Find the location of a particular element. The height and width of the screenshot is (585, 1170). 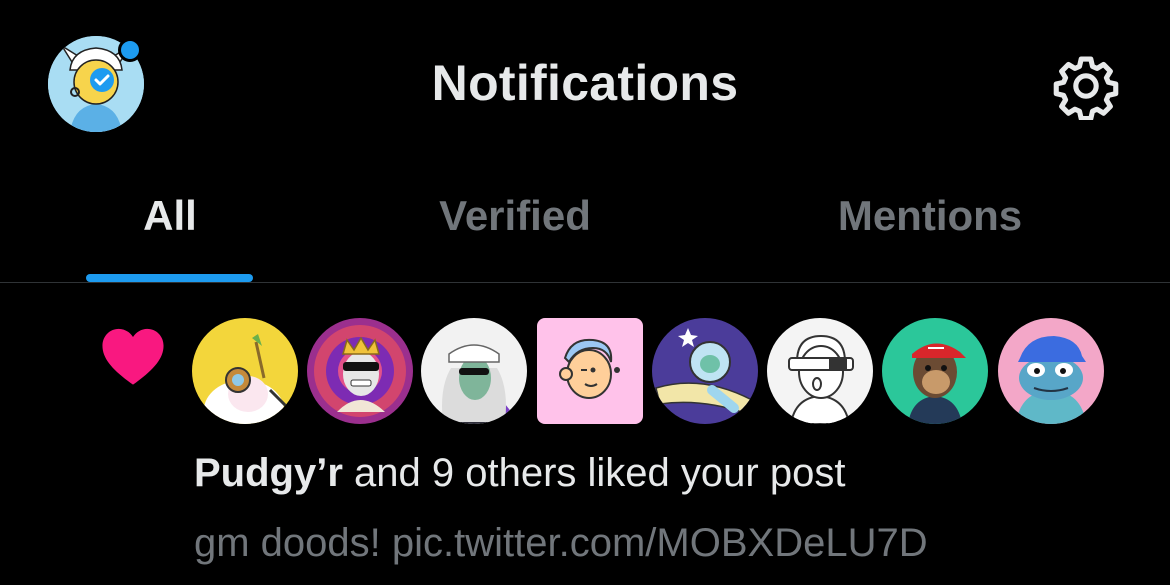

notification-action: and 9 others liked your post is located at coordinates (594, 473).